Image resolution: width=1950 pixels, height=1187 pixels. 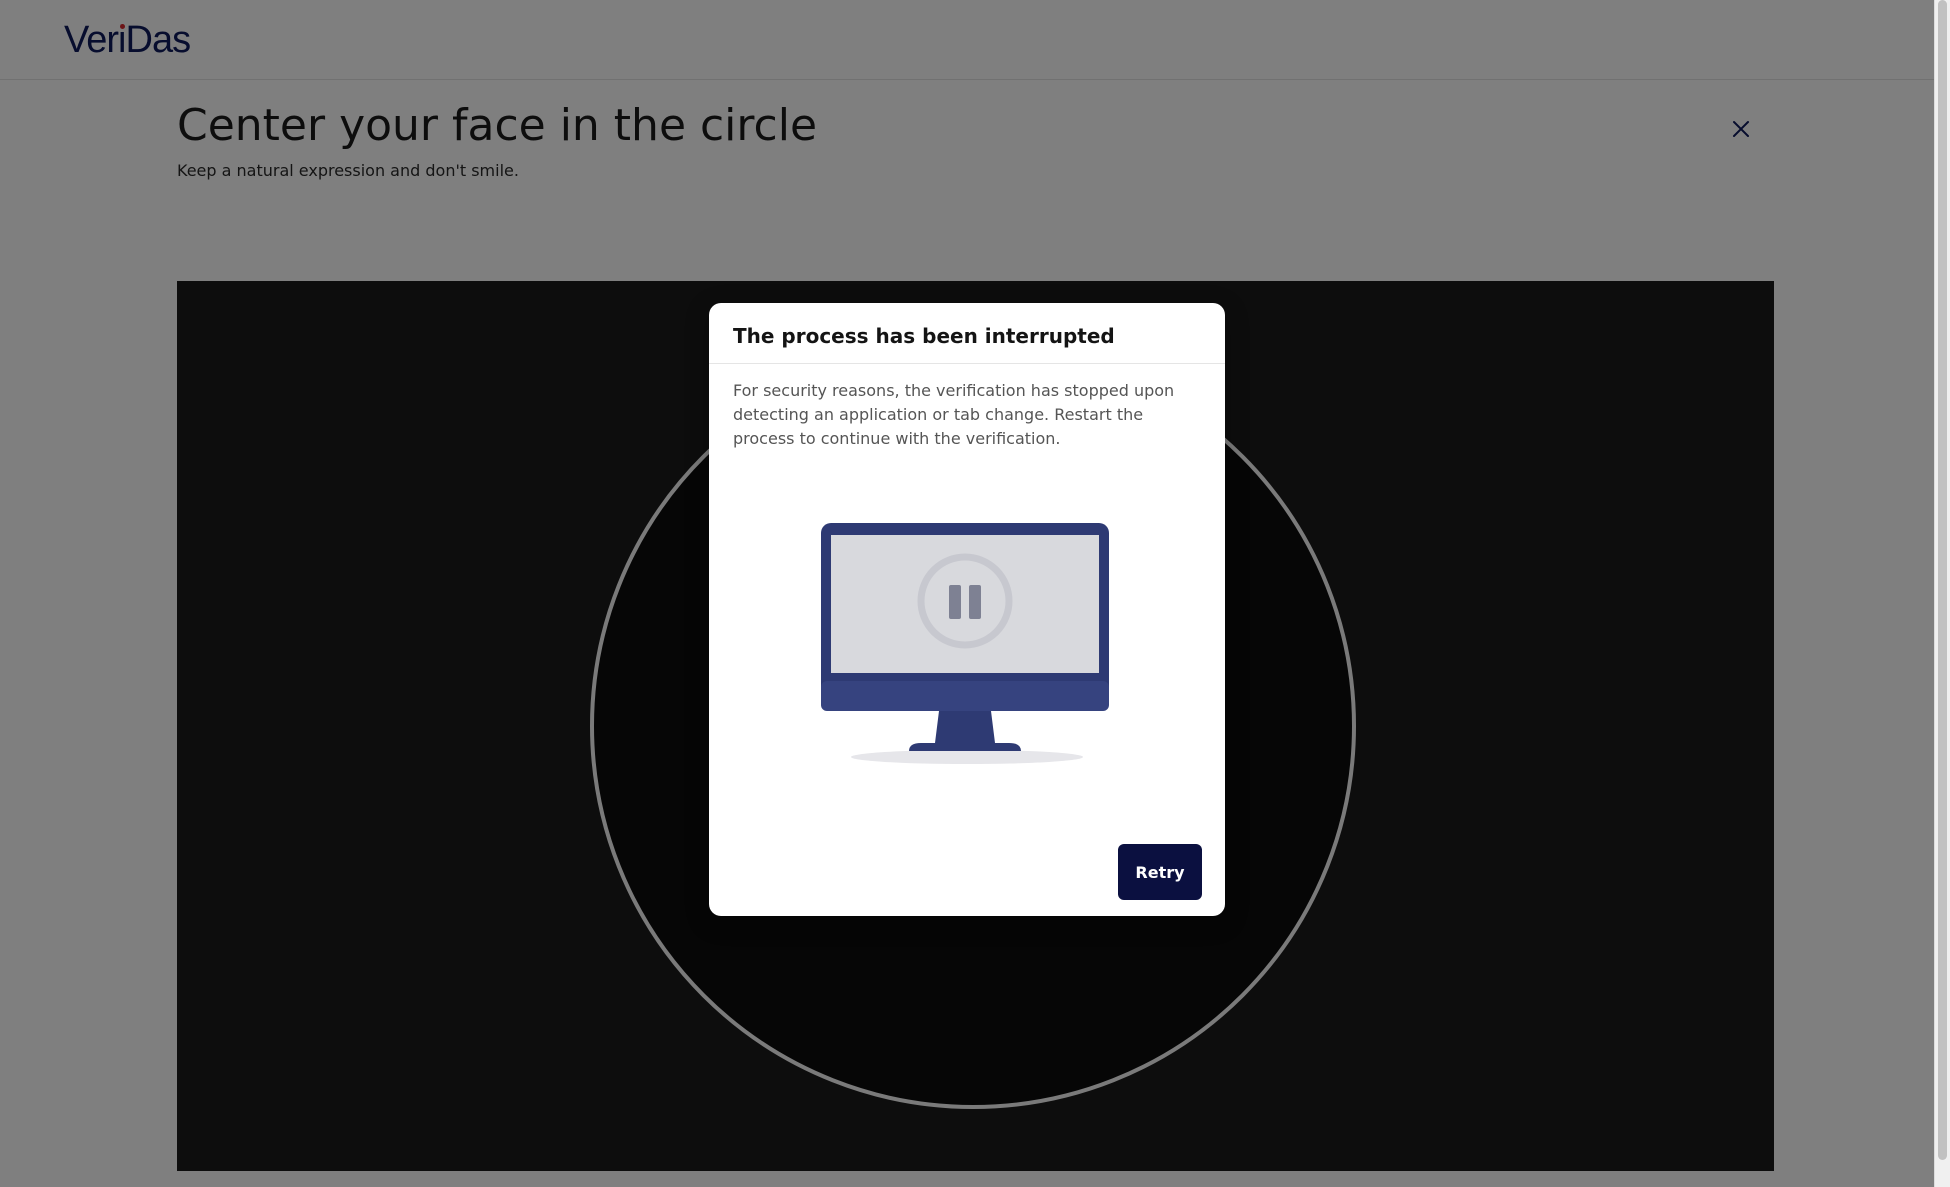 What do you see at coordinates (965, 643) in the screenshot?
I see `paused-monitor-icon` at bounding box center [965, 643].